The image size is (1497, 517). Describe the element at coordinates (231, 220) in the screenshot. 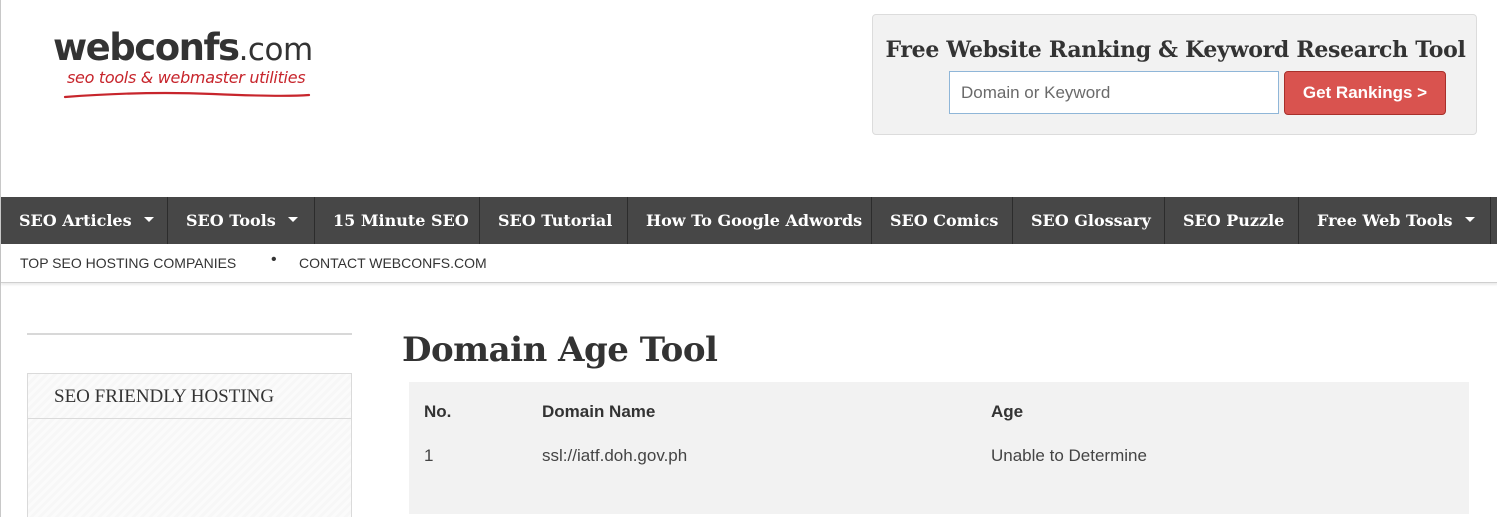

I see `nav-item-label: SEO Tools` at that location.